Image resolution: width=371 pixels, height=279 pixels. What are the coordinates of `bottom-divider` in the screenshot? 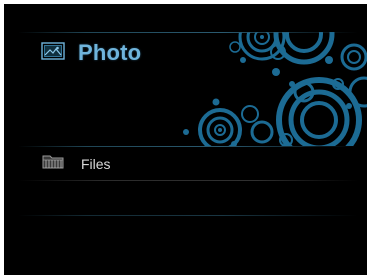 It's located at (188, 215).